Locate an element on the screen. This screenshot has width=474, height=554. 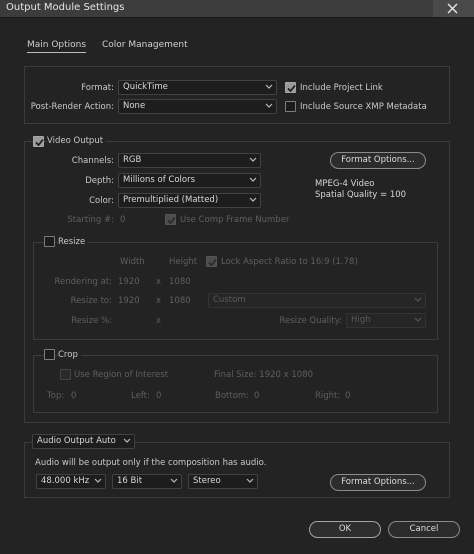
audio-channels-value: Stereo is located at coordinates (207, 481).